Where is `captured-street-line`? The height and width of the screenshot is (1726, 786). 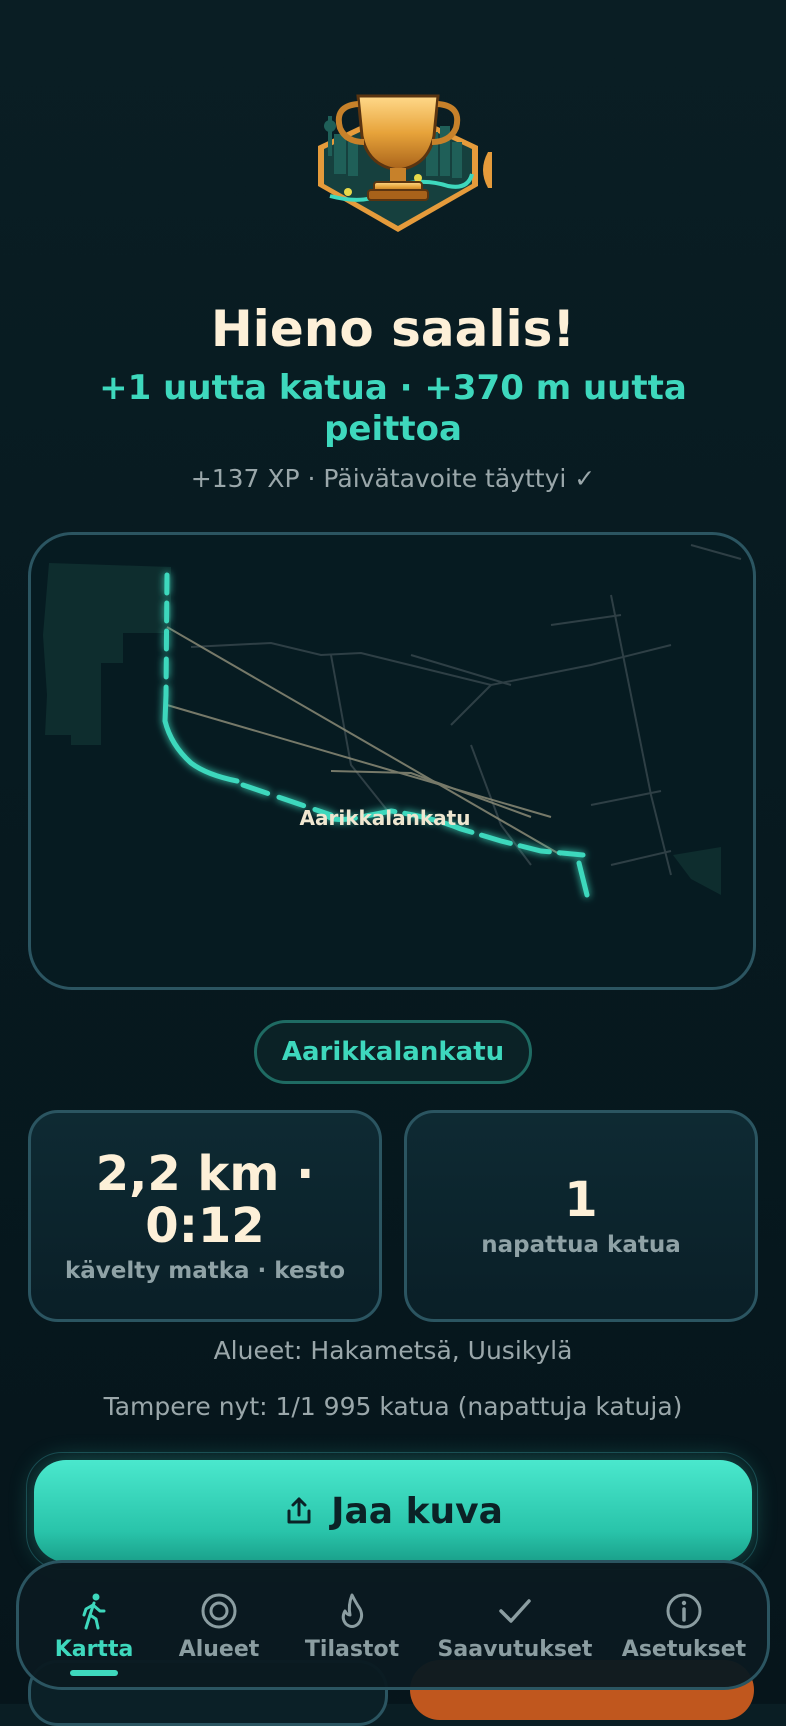 captured-street-line is located at coordinates (376, 735).